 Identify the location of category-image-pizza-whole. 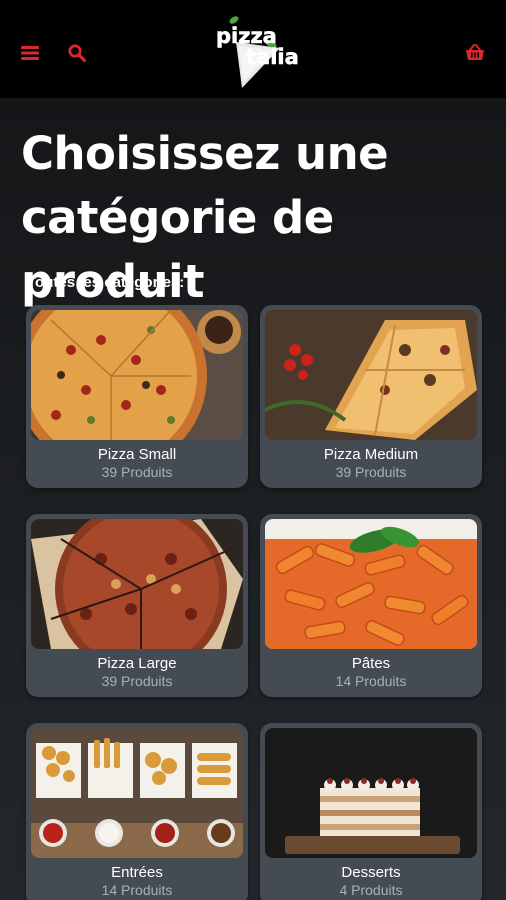
(137, 375).